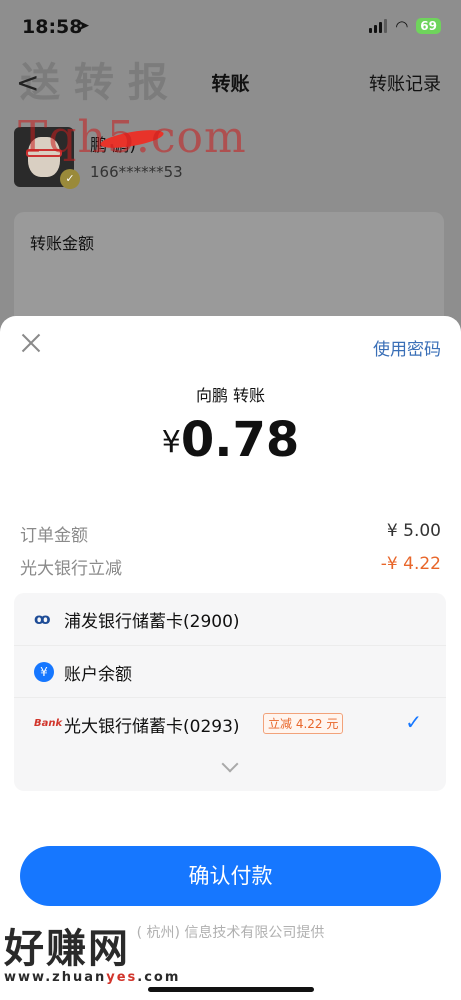 Image resolution: width=461 pixels, height=1000 pixels. I want to click on location-arrow-icon: ➤, so click(84, 26).